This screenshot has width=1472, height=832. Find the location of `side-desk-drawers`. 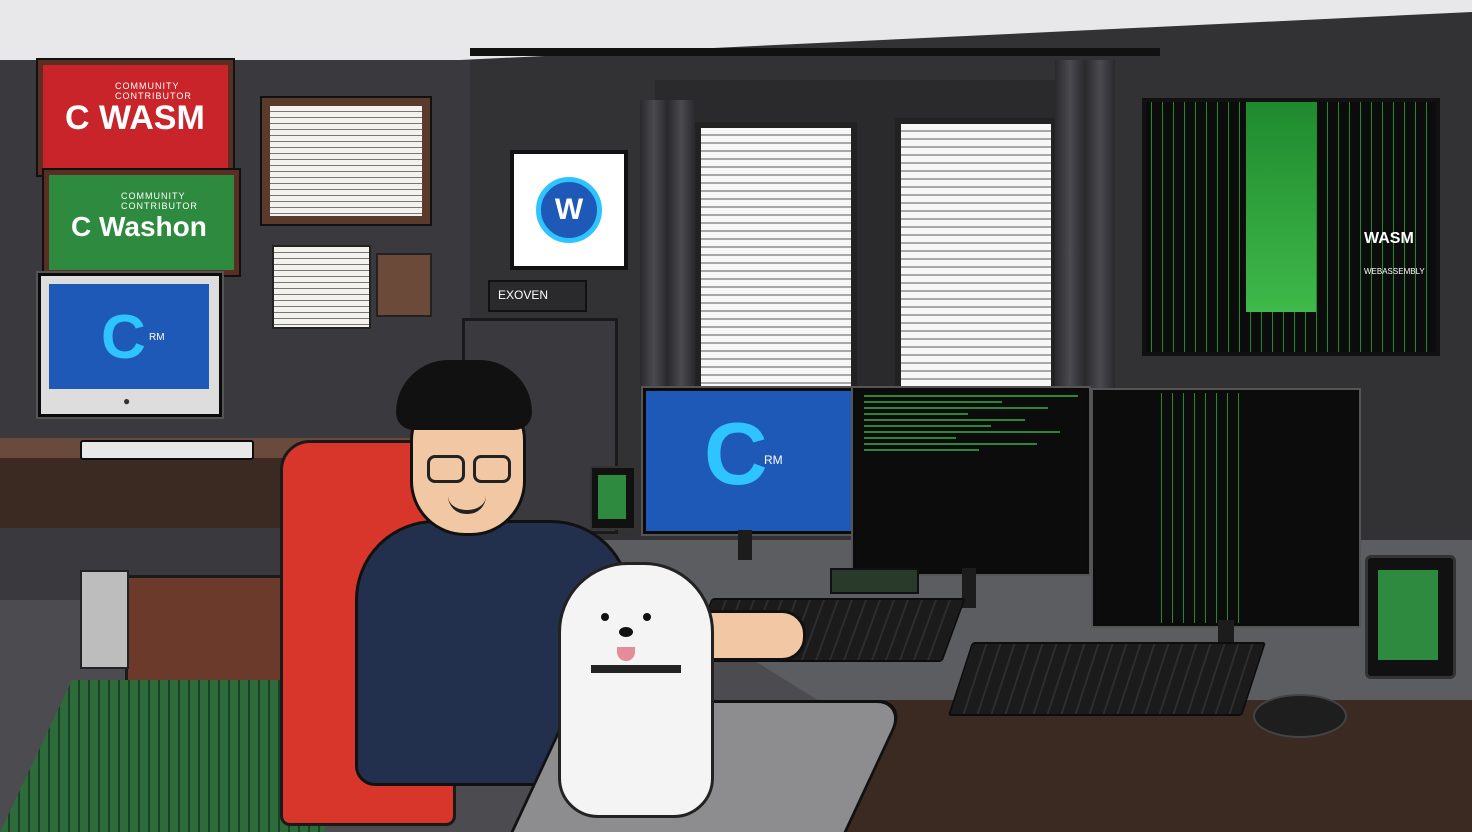

side-desk-drawers is located at coordinates (155, 493).